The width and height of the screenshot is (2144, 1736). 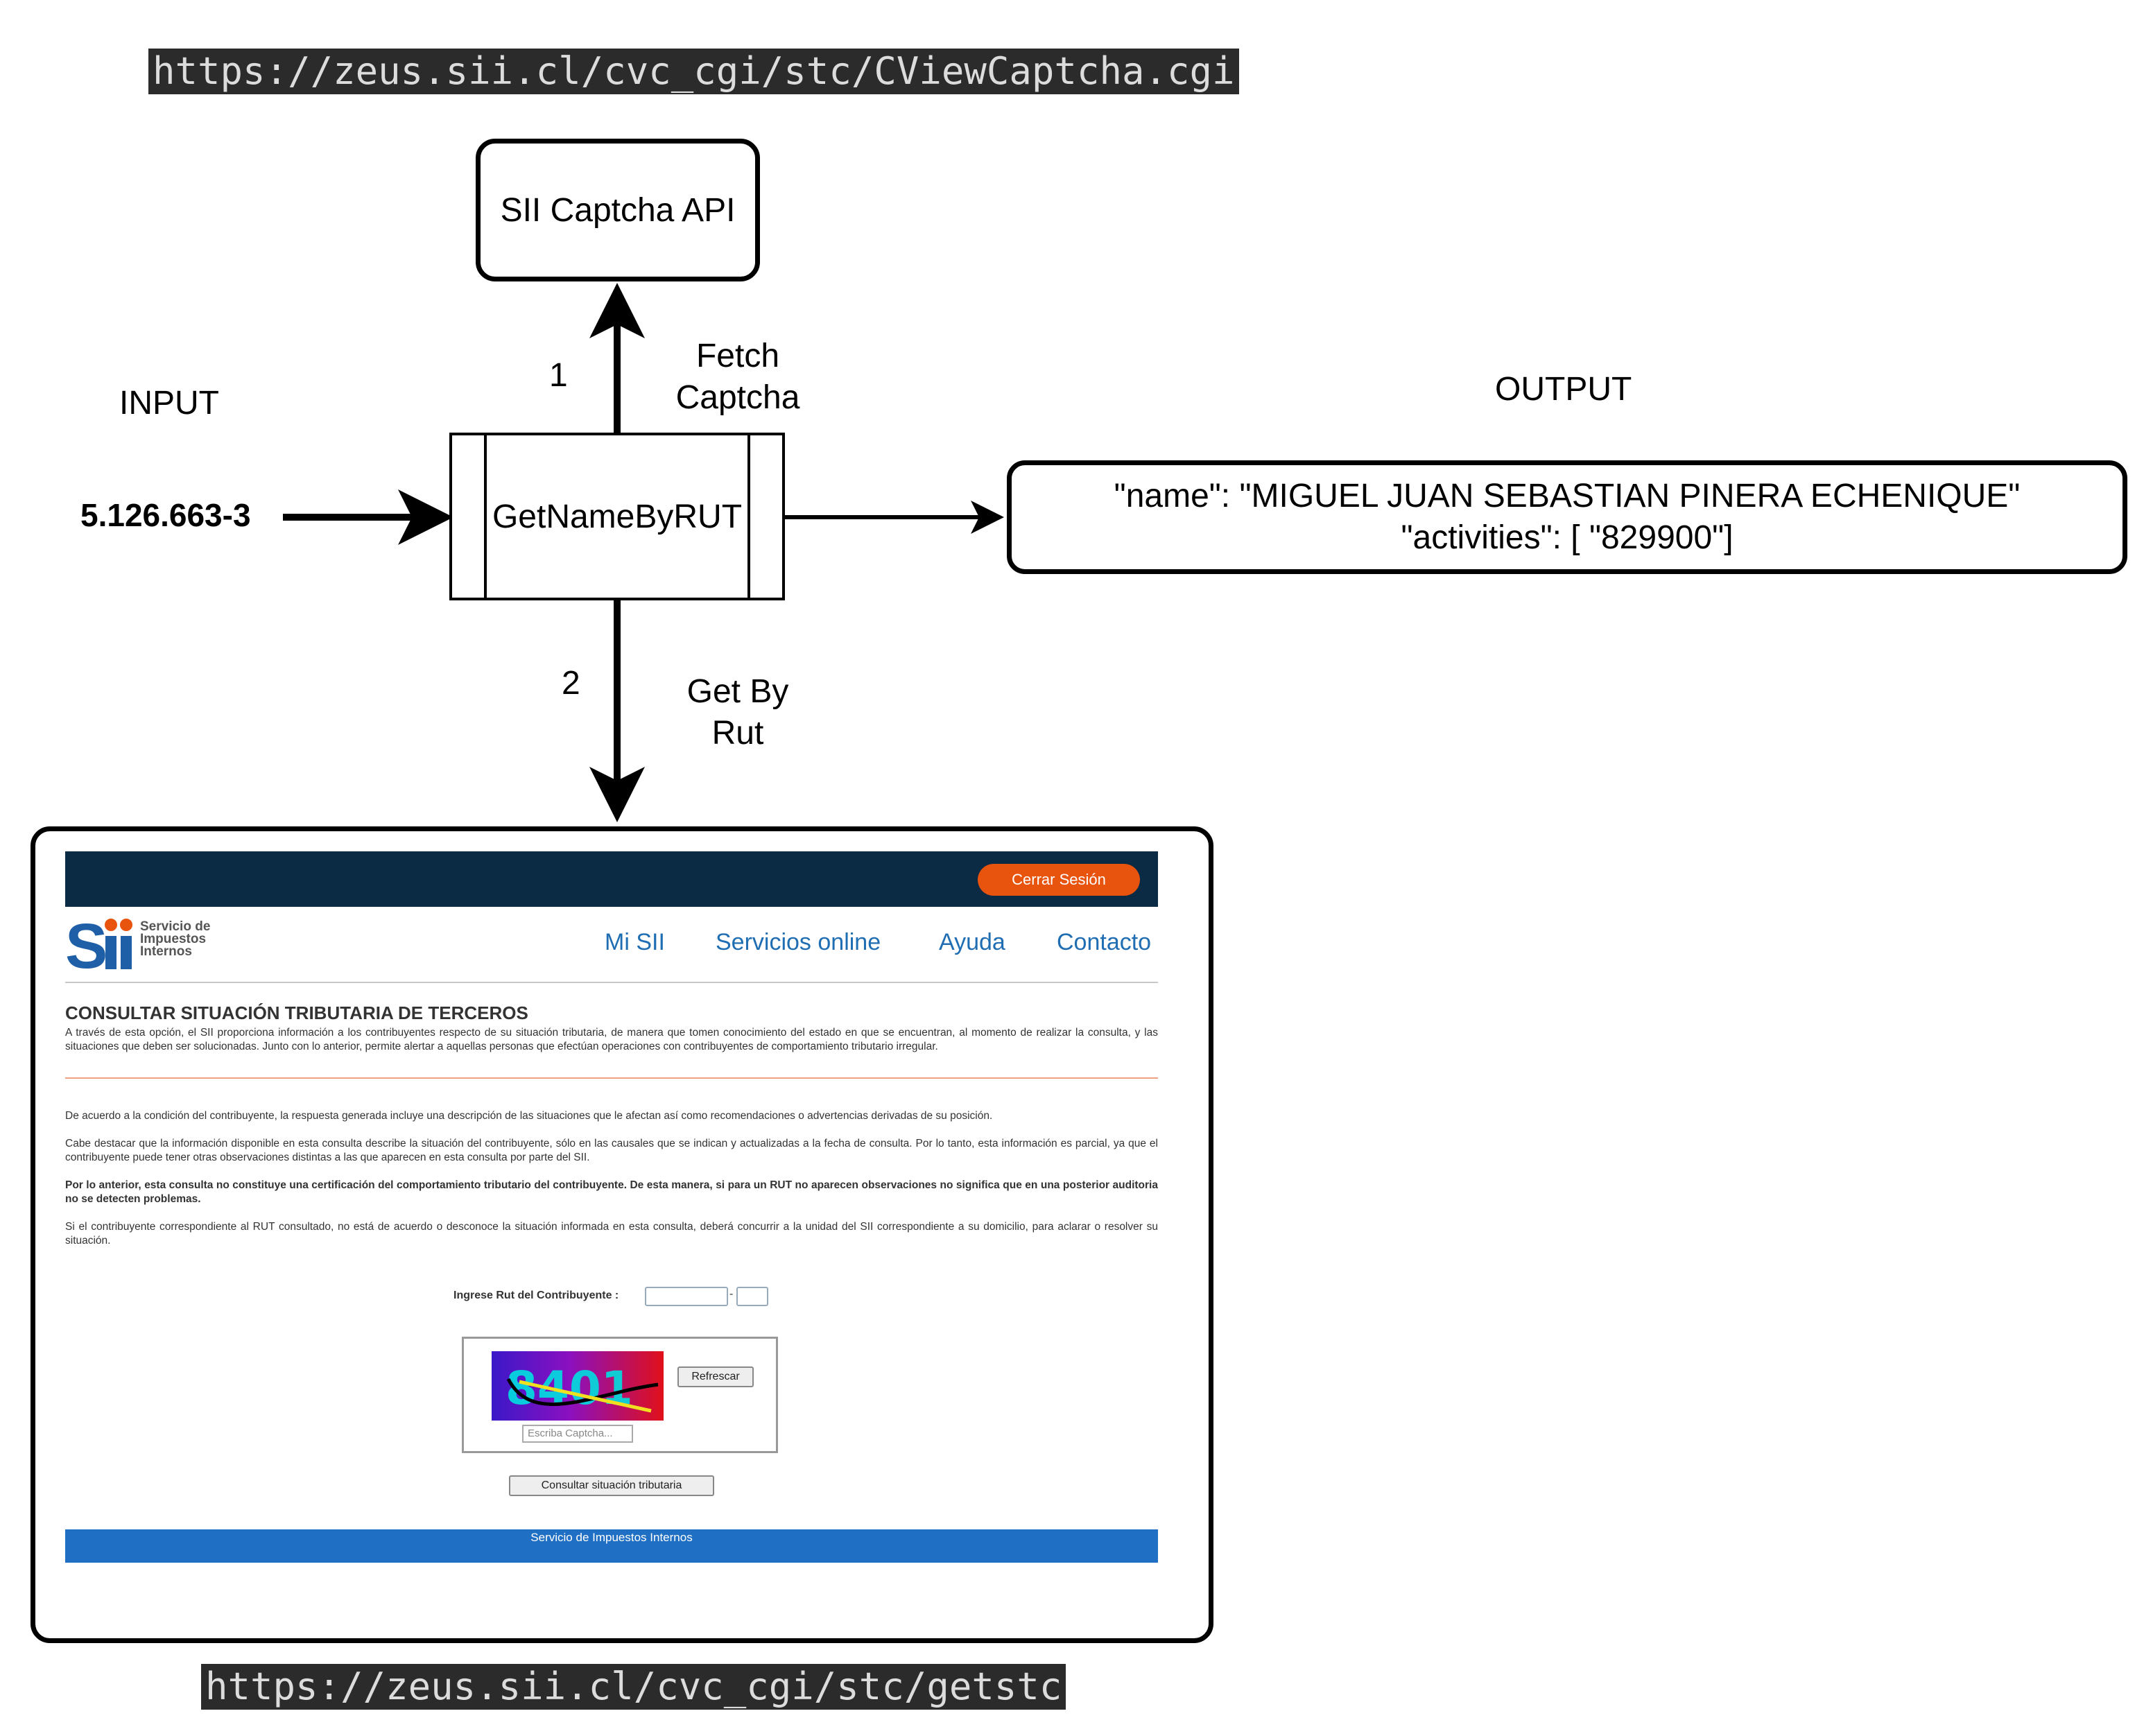 What do you see at coordinates (1568, 537) in the screenshot?
I see `output-activities-line: "activities": [ "829900"]` at bounding box center [1568, 537].